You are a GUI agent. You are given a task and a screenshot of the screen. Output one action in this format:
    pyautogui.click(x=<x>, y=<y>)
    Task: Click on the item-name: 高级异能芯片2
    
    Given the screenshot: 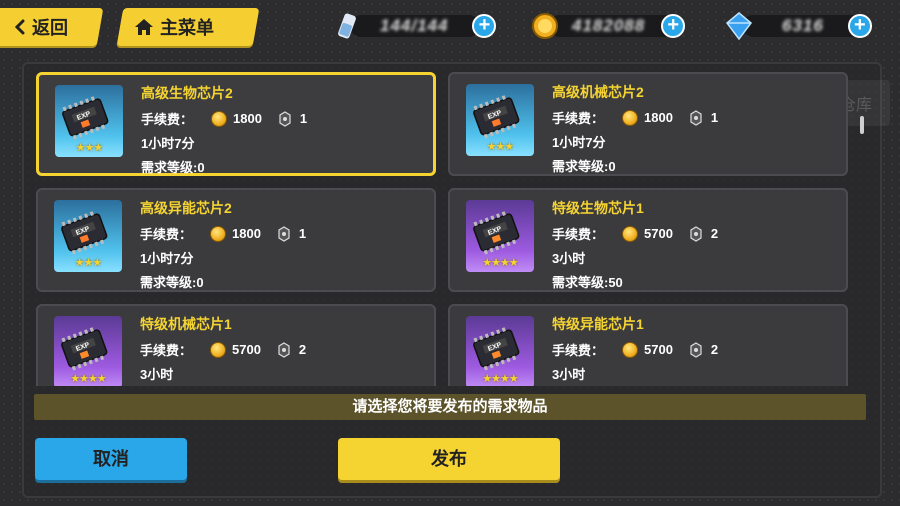 What is the action you would take?
    pyautogui.click(x=186, y=208)
    